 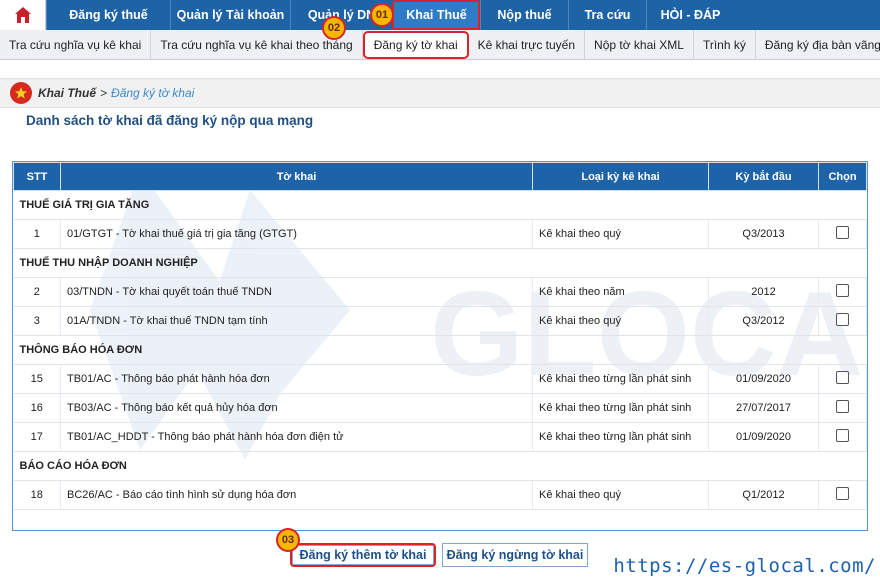 What do you see at coordinates (37, 379) in the screenshot?
I see `cell-stt: 15` at bounding box center [37, 379].